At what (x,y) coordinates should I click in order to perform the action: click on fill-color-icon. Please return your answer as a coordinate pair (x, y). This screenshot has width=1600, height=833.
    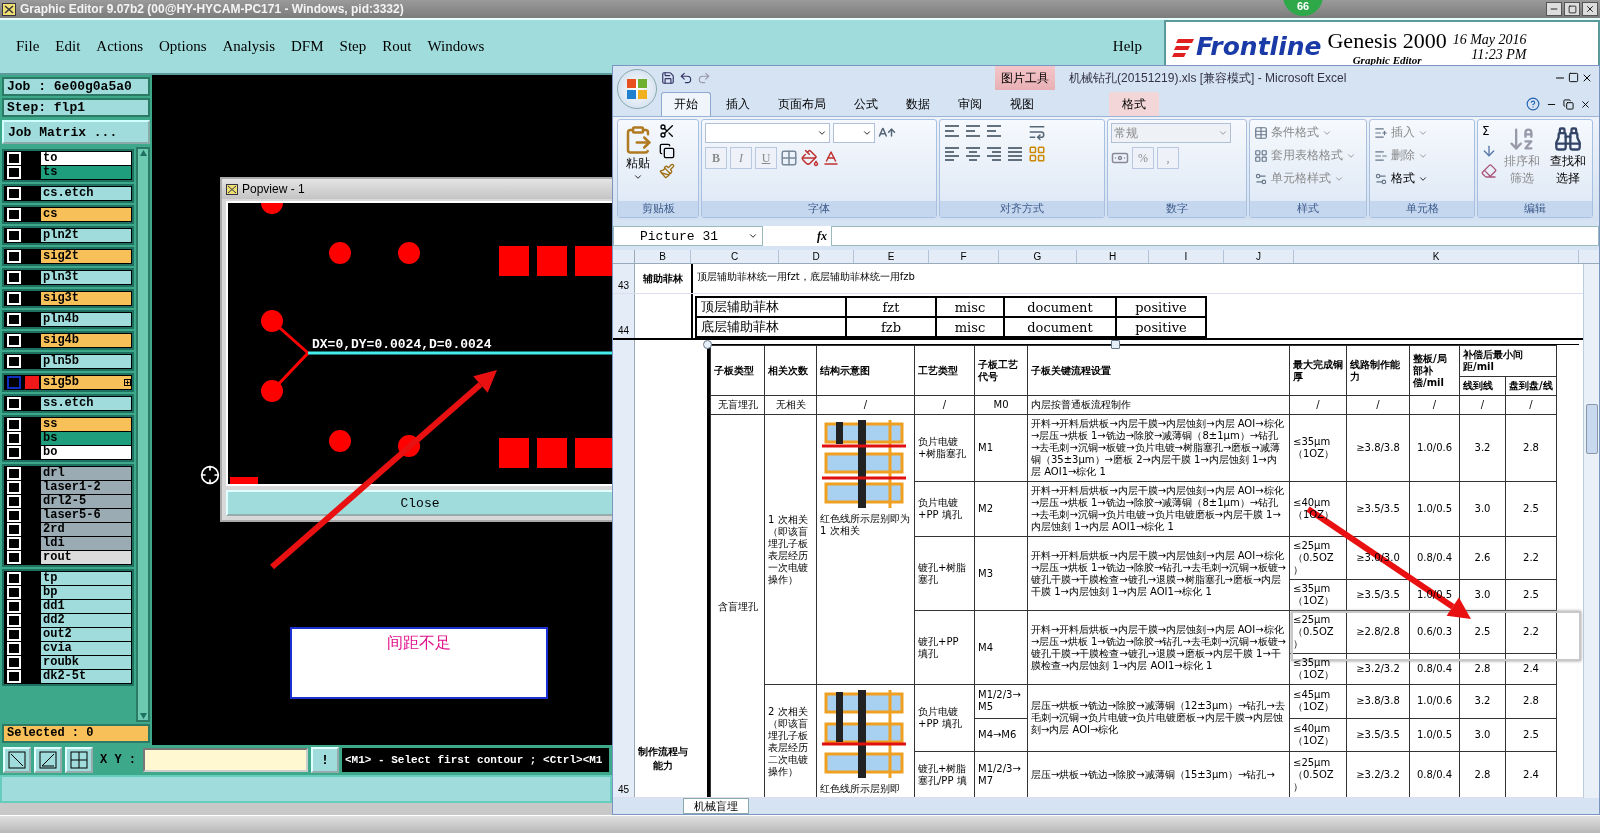
    Looking at the image, I should click on (810, 158).